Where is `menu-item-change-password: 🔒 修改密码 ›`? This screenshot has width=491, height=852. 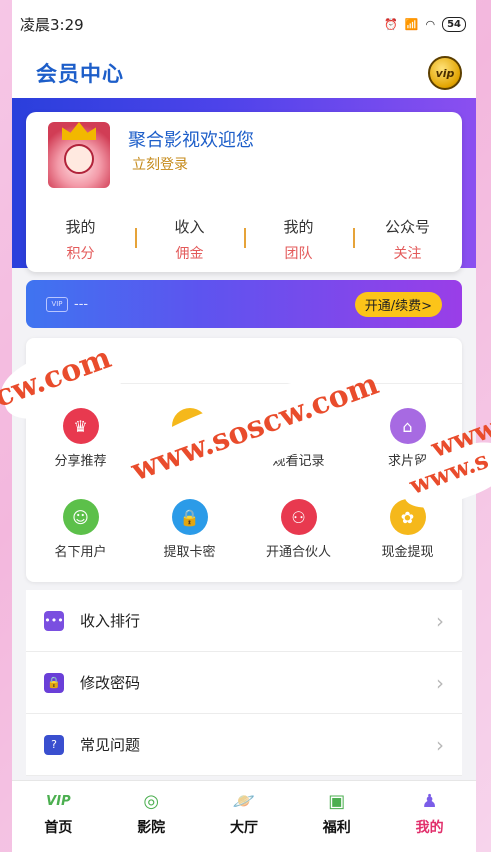
menu-item-change-password: 🔒 修改密码 › is located at coordinates (244, 683).